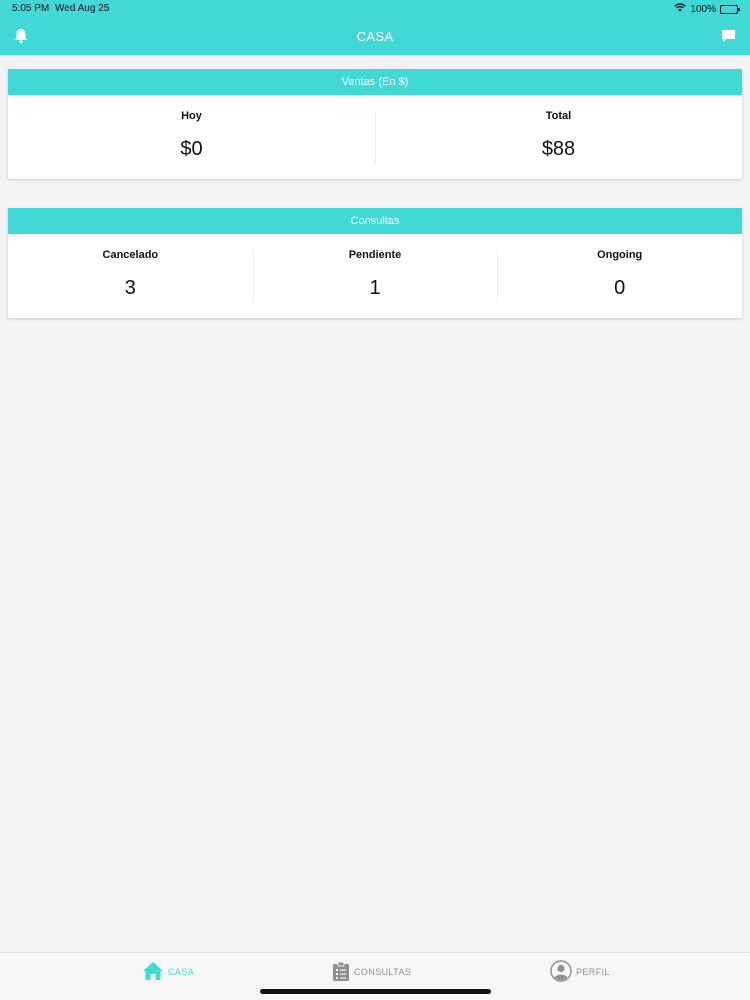  What do you see at coordinates (703, 9) in the screenshot?
I see `battery-percent: 100%` at bounding box center [703, 9].